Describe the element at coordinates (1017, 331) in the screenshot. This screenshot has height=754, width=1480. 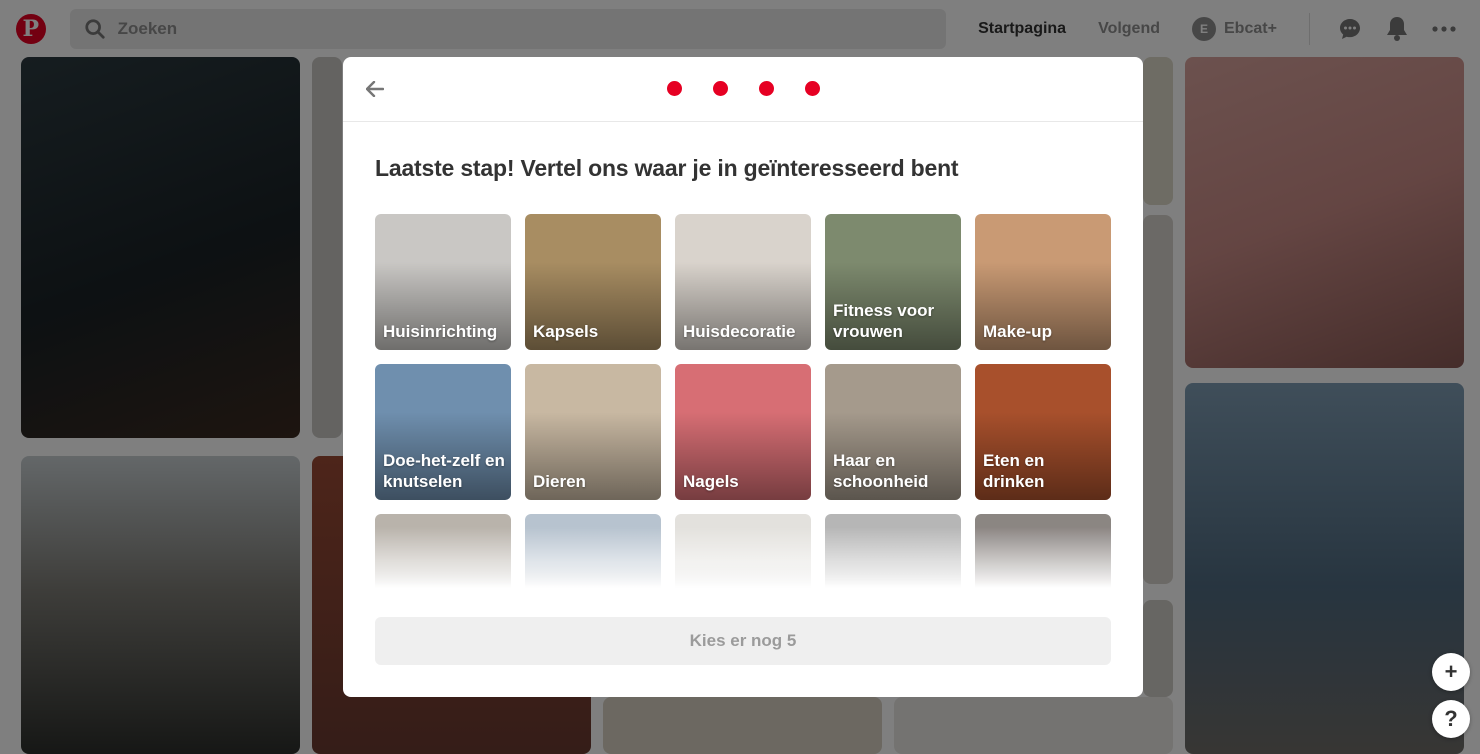
I see `topic-label: Make-up` at that location.